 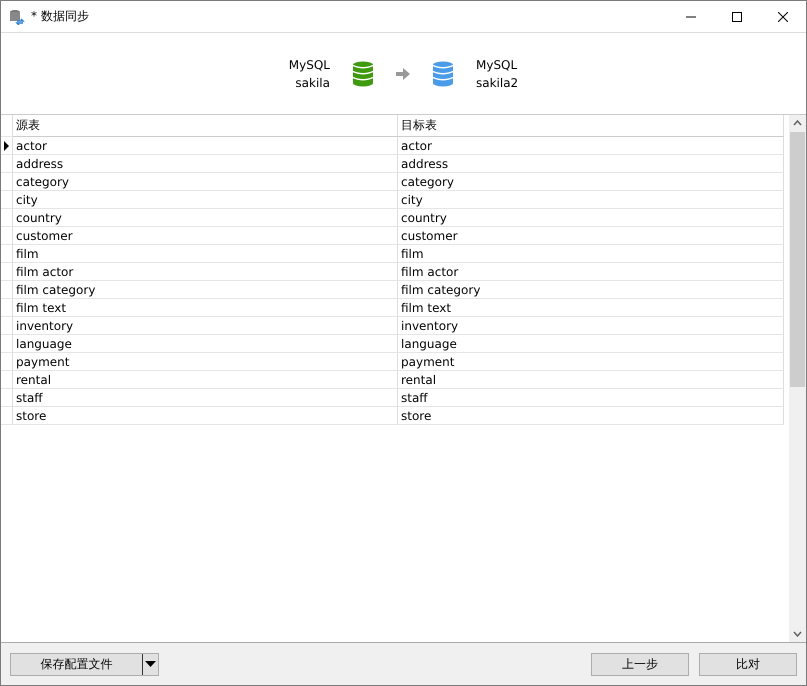 What do you see at coordinates (591, 126) in the screenshot?
I see `column-header: 目标表` at bounding box center [591, 126].